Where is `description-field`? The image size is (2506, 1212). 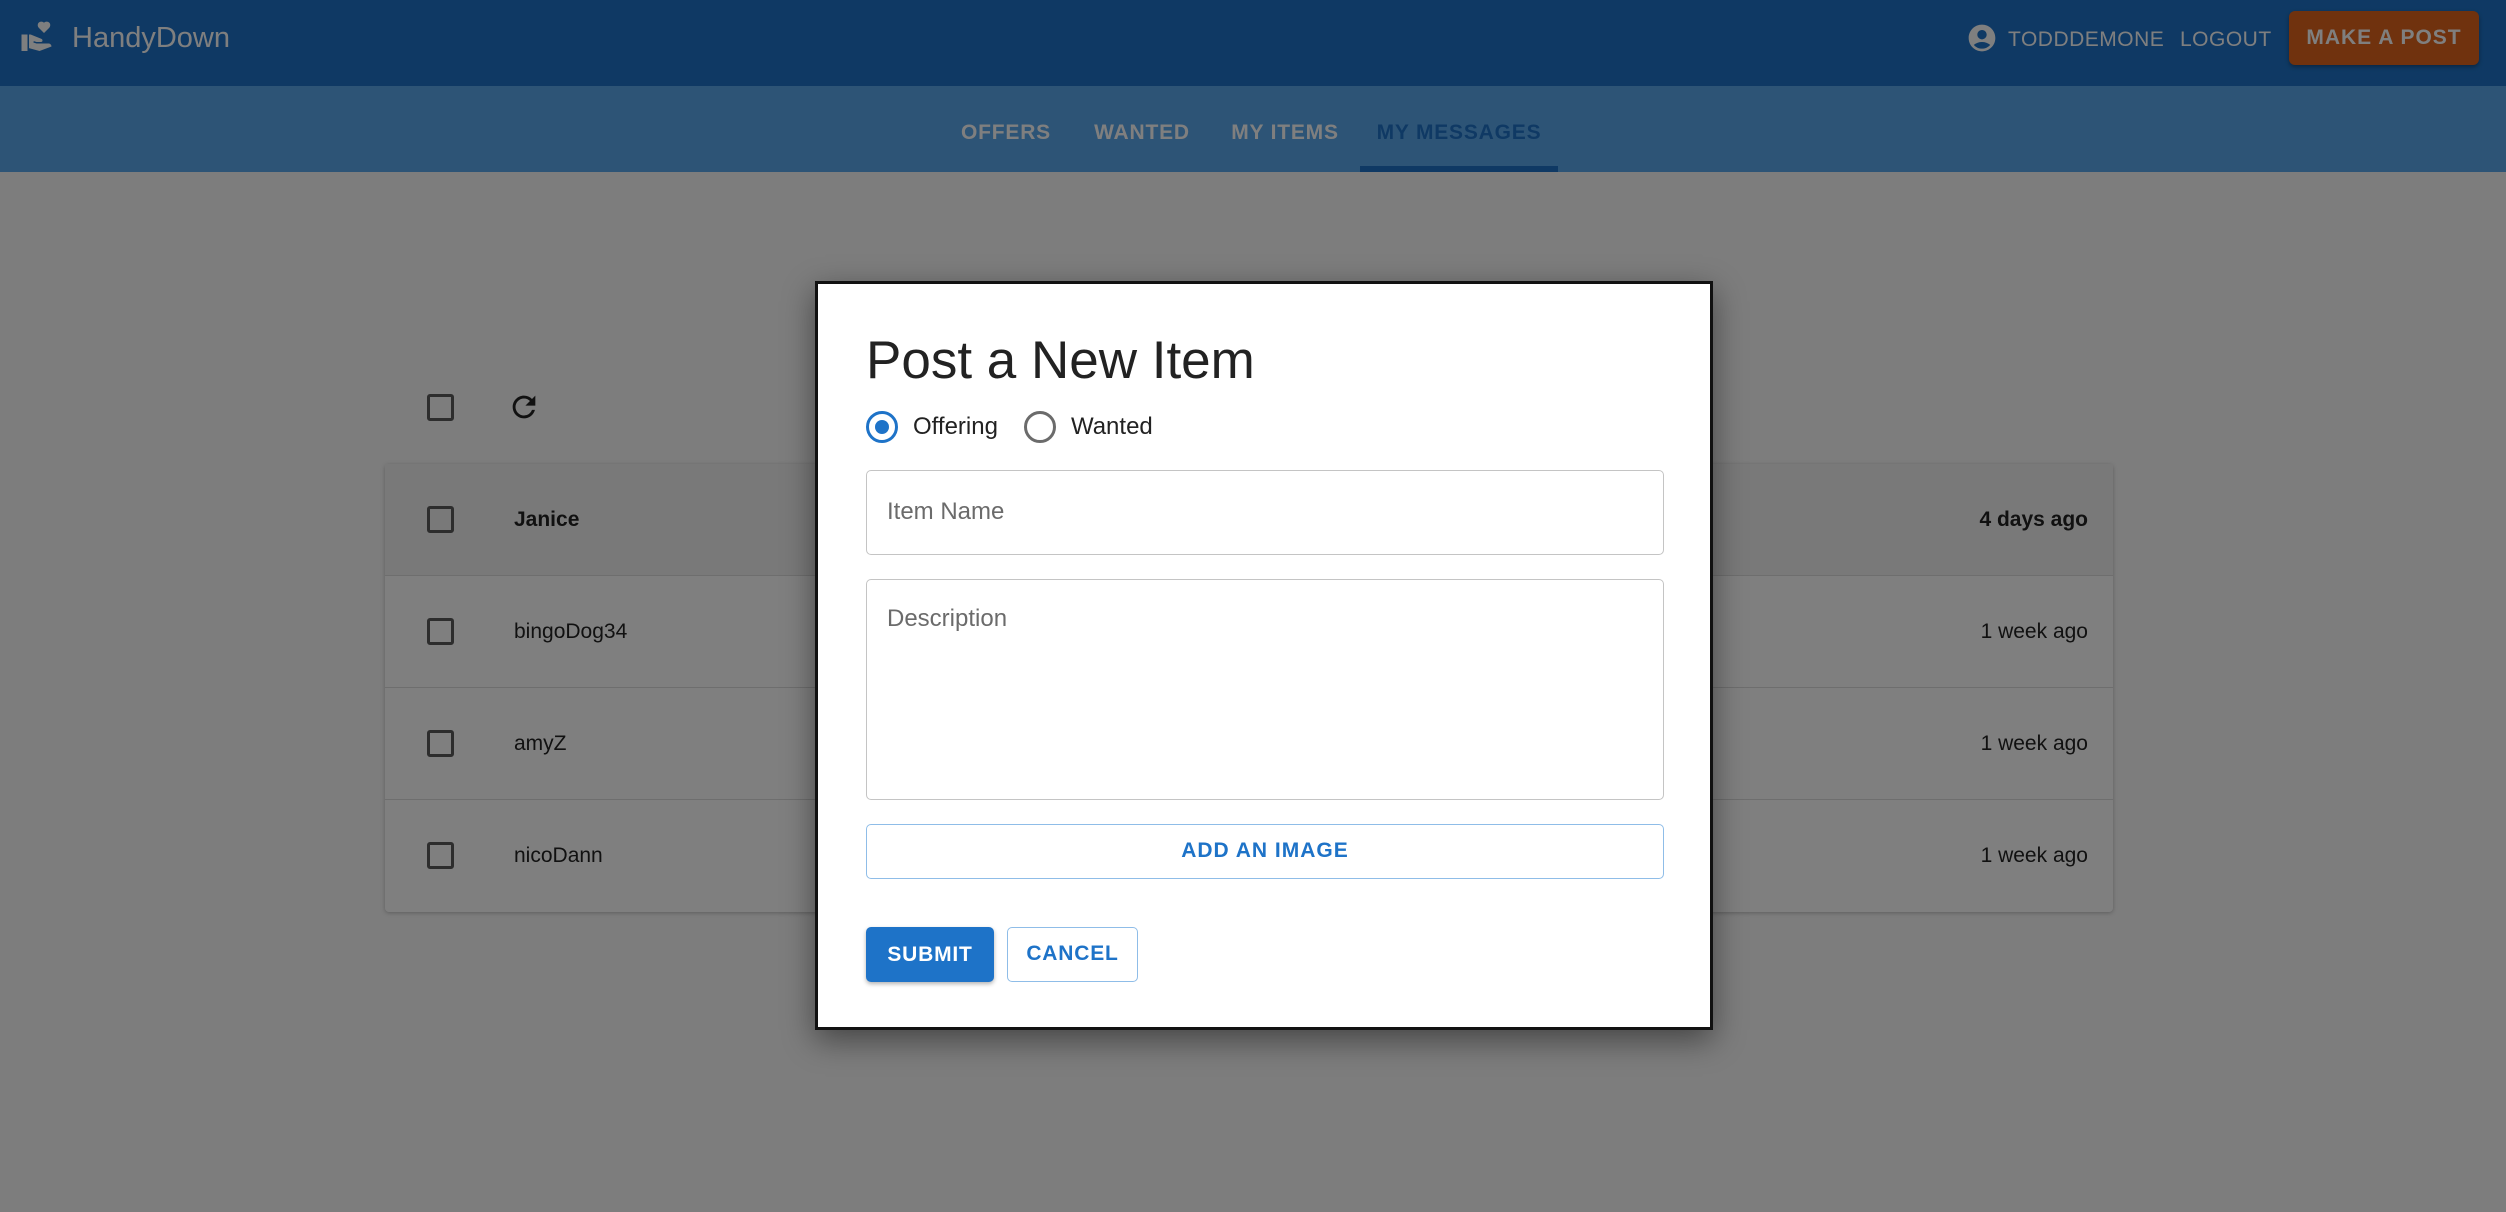 description-field is located at coordinates (1265, 689).